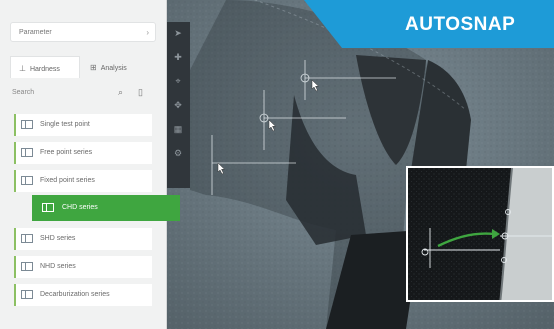 This screenshot has width=554, height=329. Describe the element at coordinates (80, 207) in the screenshot. I see `method-item-label: CHD series` at that location.